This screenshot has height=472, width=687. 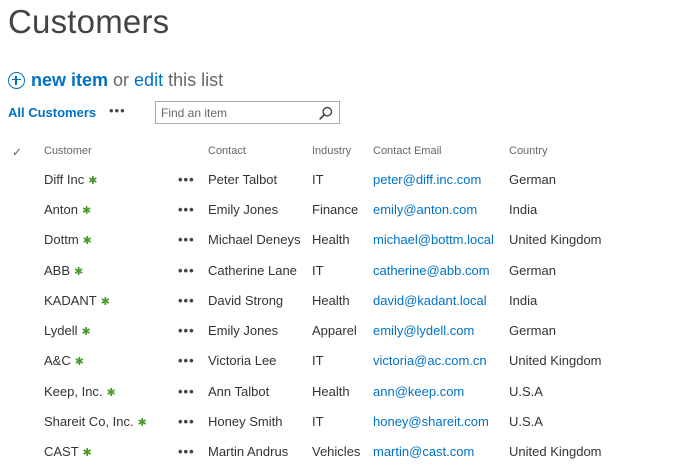 What do you see at coordinates (233, 112) in the screenshot?
I see `search-input` at bounding box center [233, 112].